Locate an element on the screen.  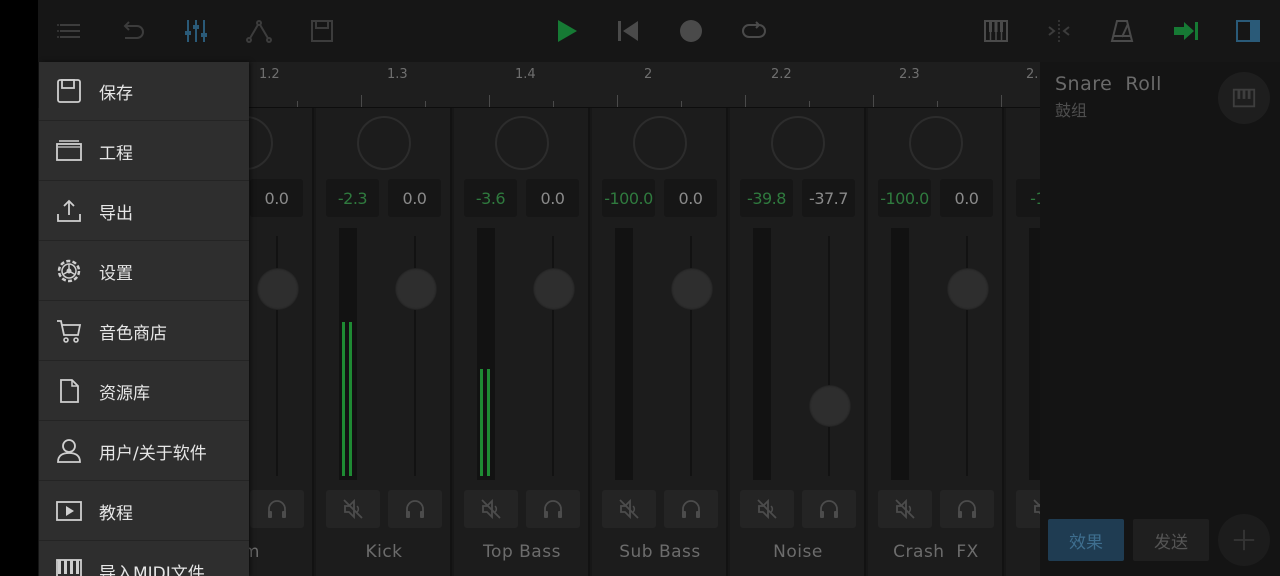
menu-item-export: 导出 is located at coordinates (144, 211).